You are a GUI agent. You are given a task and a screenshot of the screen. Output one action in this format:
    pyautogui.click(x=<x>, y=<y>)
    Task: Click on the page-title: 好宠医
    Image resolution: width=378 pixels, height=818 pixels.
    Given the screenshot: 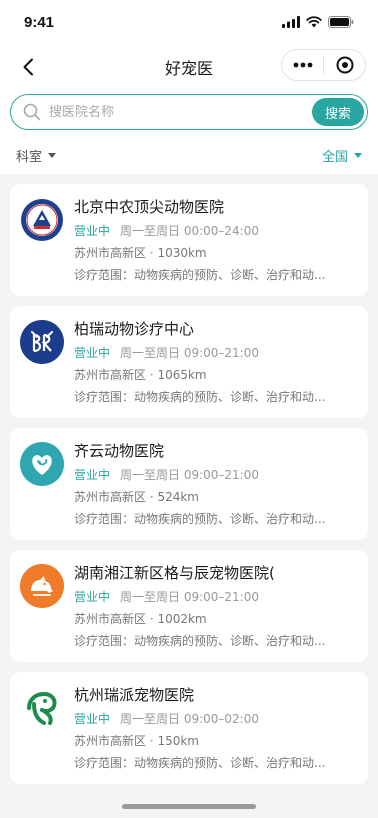 What is the action you would take?
    pyautogui.click(x=188, y=68)
    